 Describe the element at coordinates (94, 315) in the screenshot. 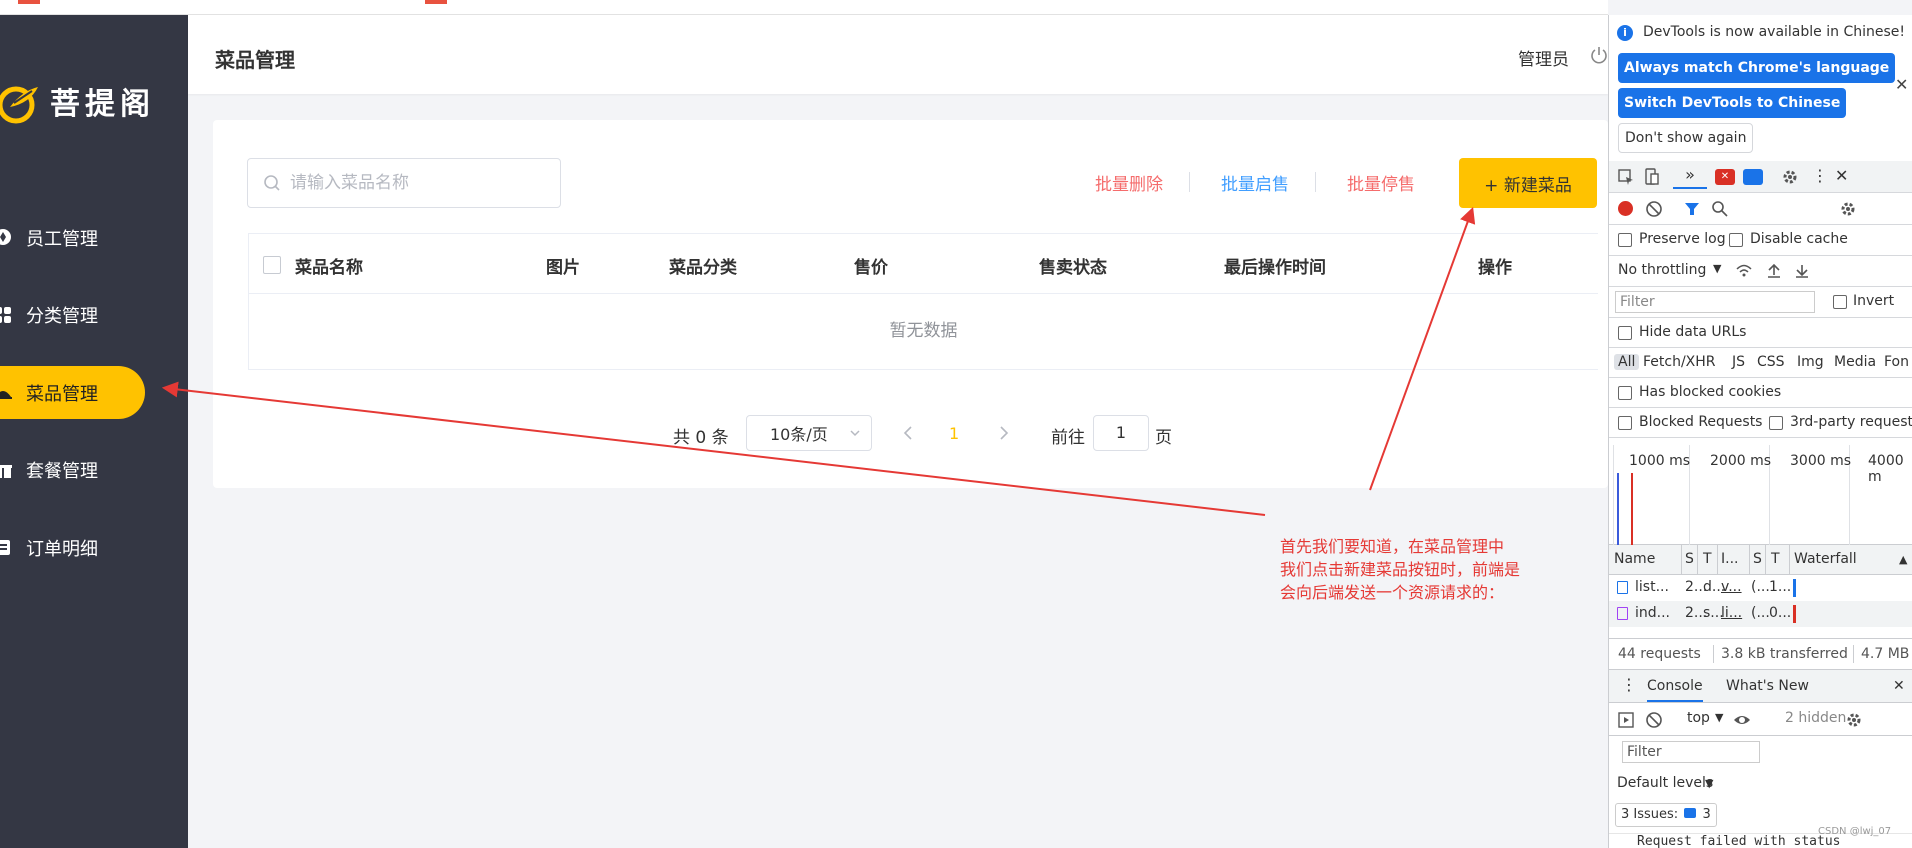

I see `sidebar-item-category: 分类管理` at that location.